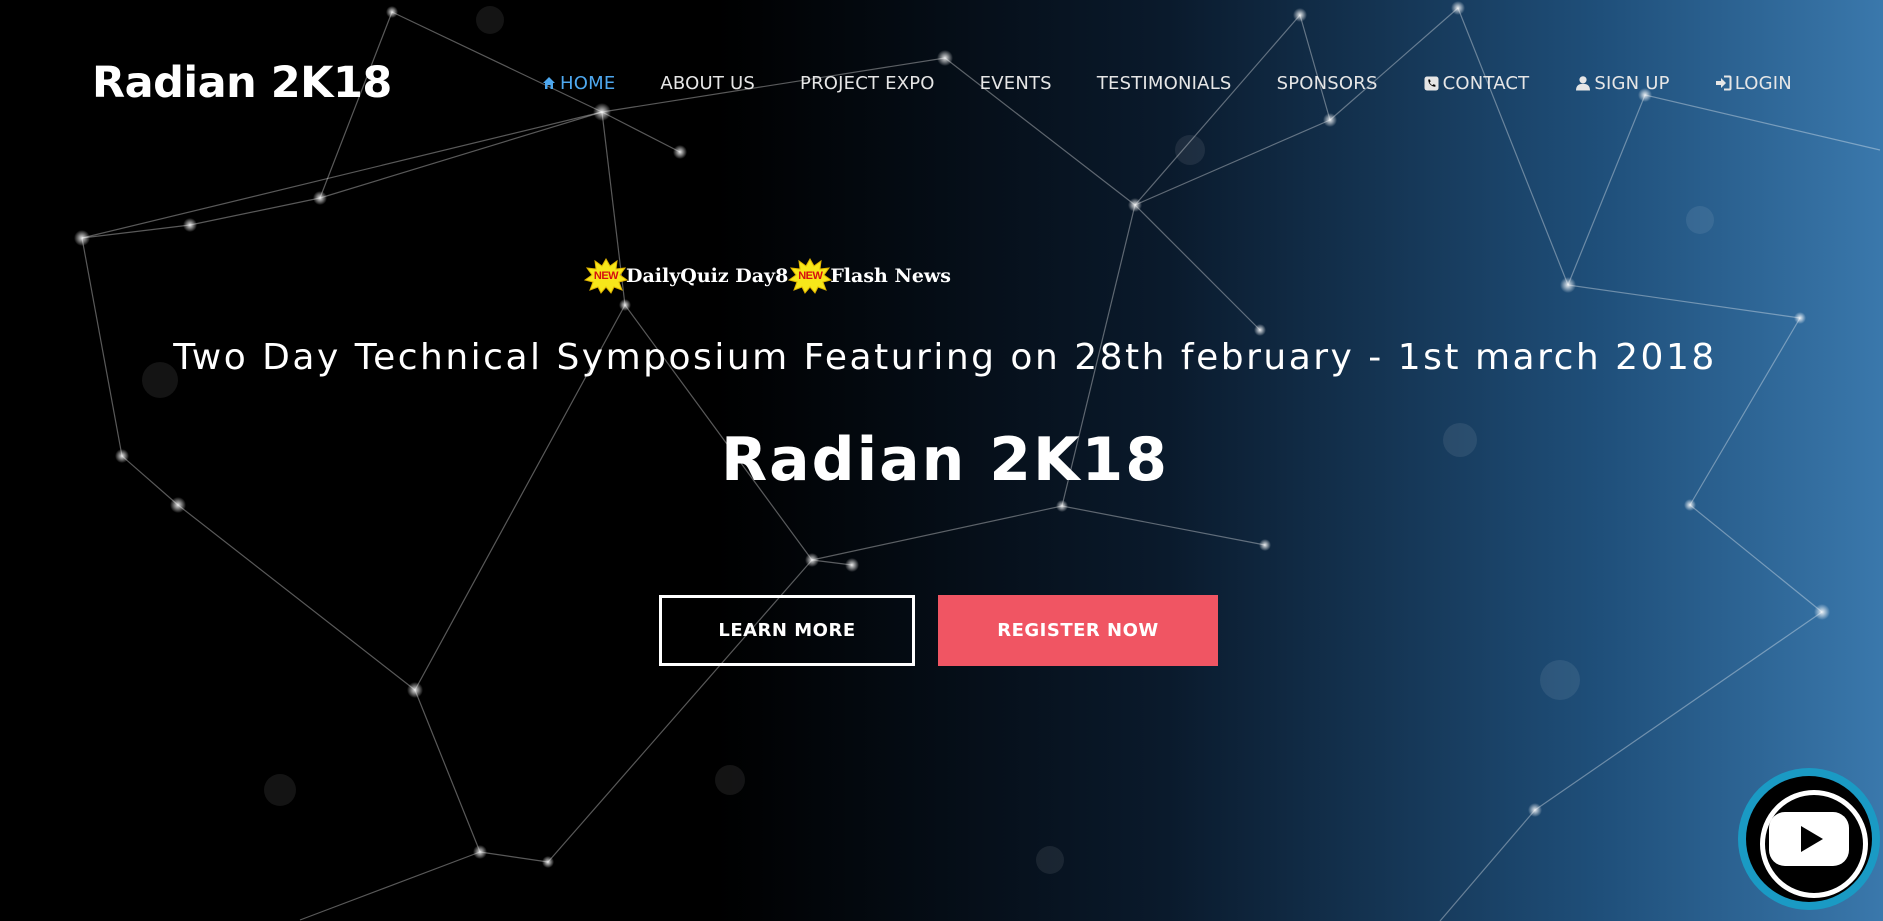  I want to click on nav-label: EVENTS, so click(1015, 83).